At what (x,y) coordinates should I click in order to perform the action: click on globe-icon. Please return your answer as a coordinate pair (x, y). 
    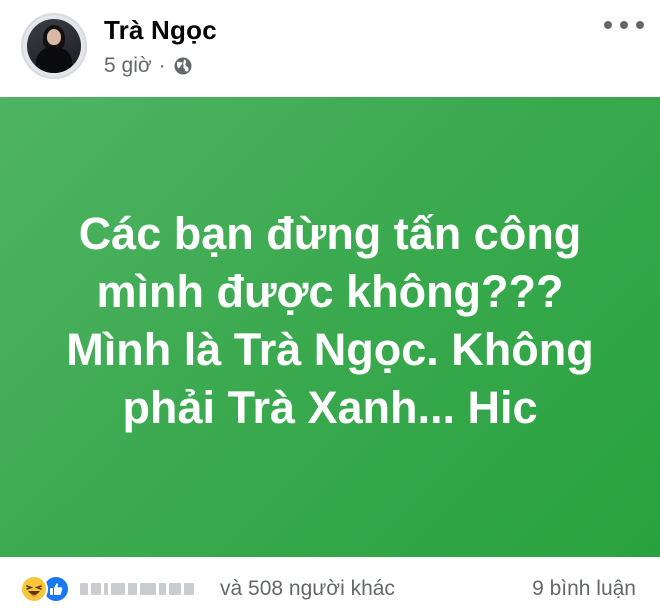
    Looking at the image, I should click on (183, 66).